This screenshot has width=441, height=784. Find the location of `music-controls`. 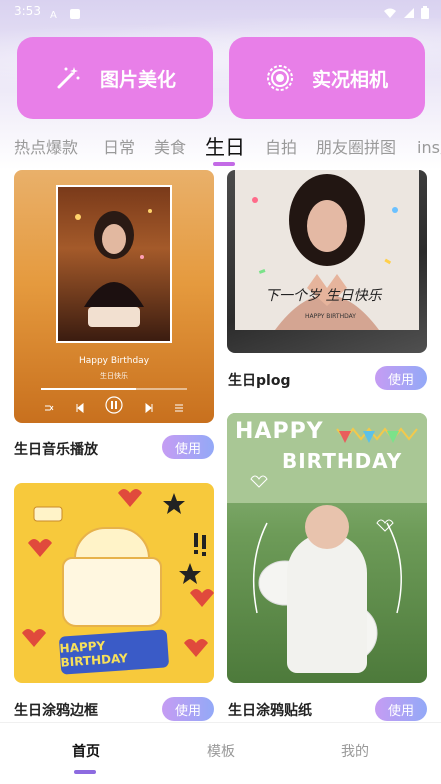

music-controls is located at coordinates (114, 407).